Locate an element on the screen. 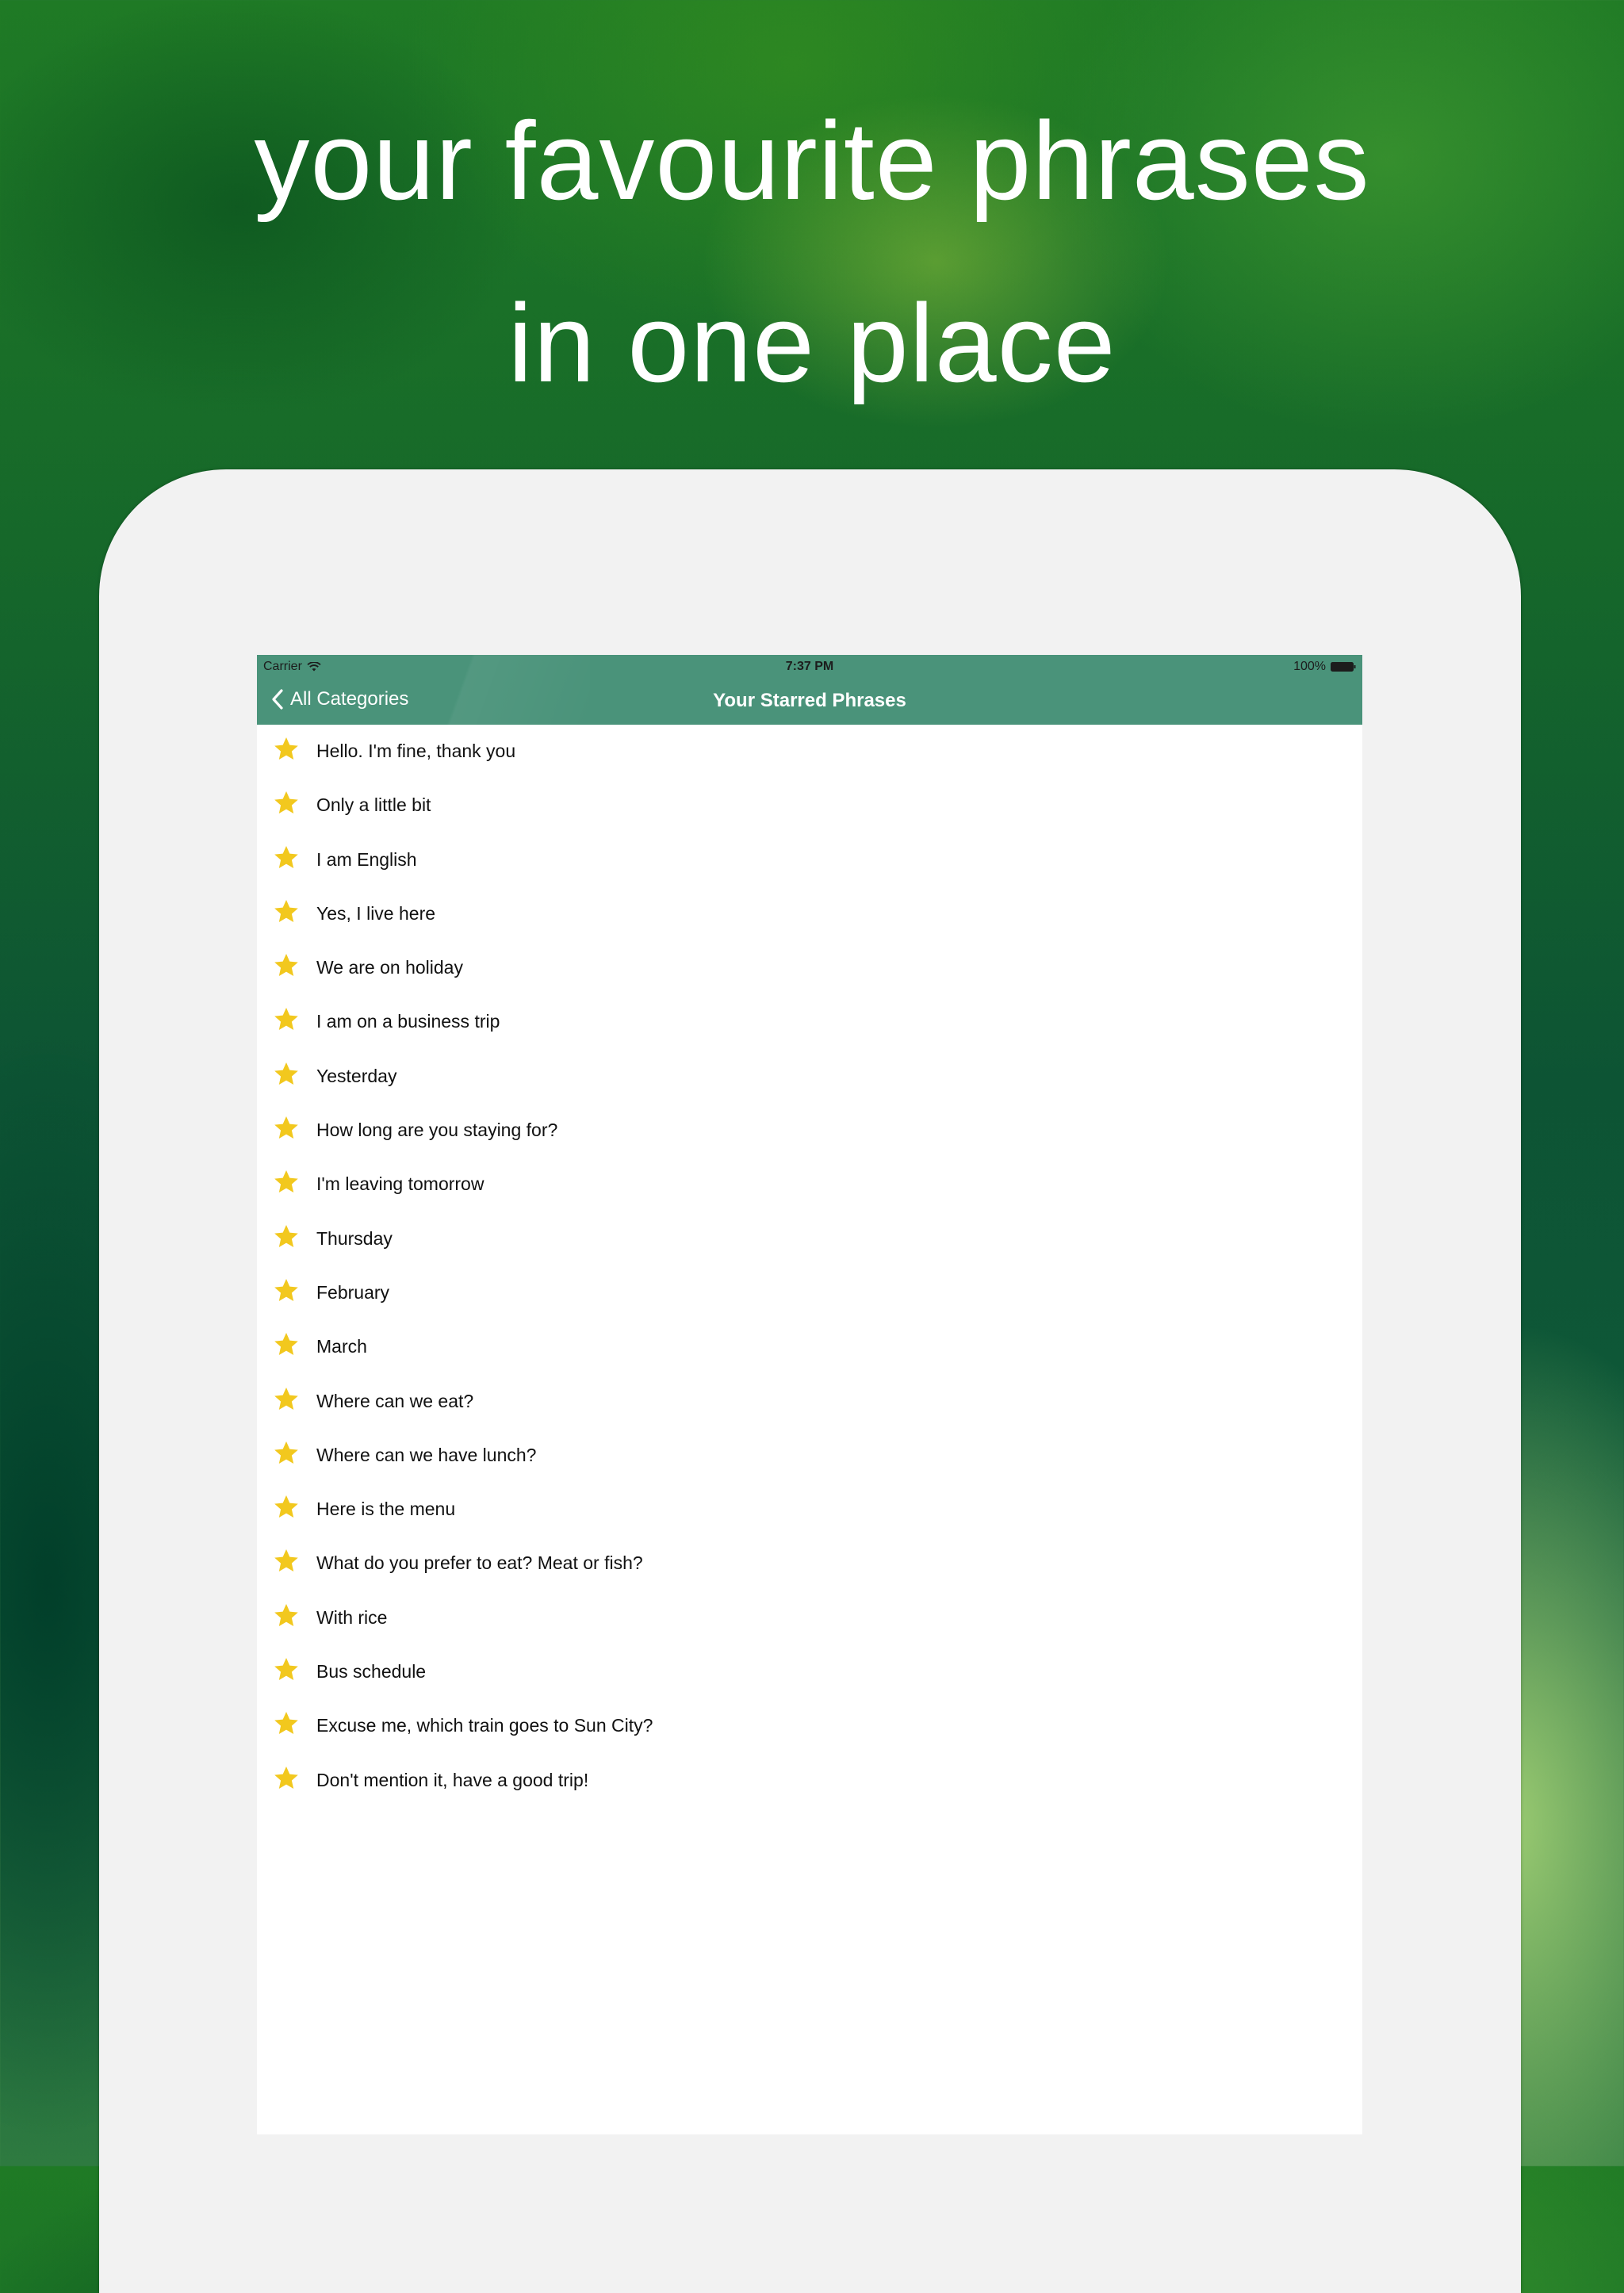 This screenshot has height=2293, width=1624. phrase-text: Thursday is located at coordinates (354, 1238).